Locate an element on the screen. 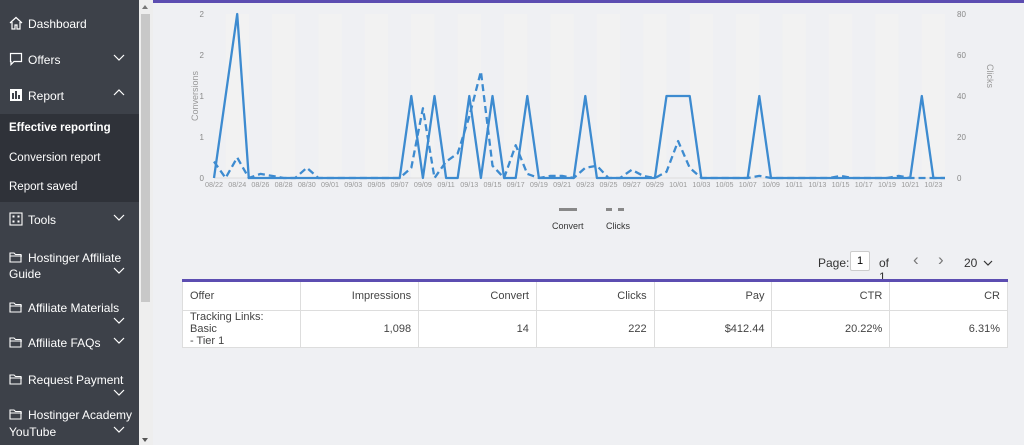 The image size is (1024, 445). x-tick-label: 09/27 is located at coordinates (632, 184).